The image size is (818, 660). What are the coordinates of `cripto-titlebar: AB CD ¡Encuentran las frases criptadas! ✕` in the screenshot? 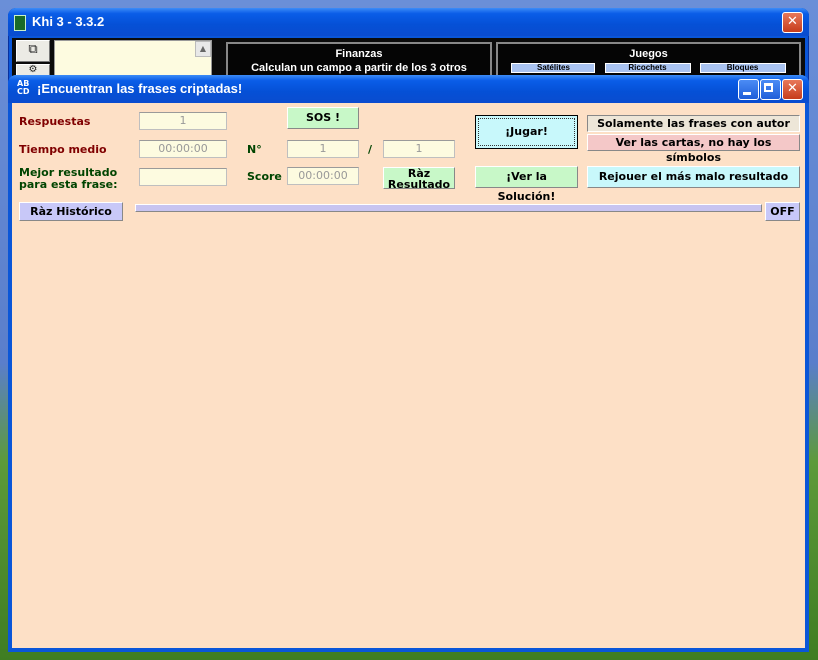 It's located at (408, 89).